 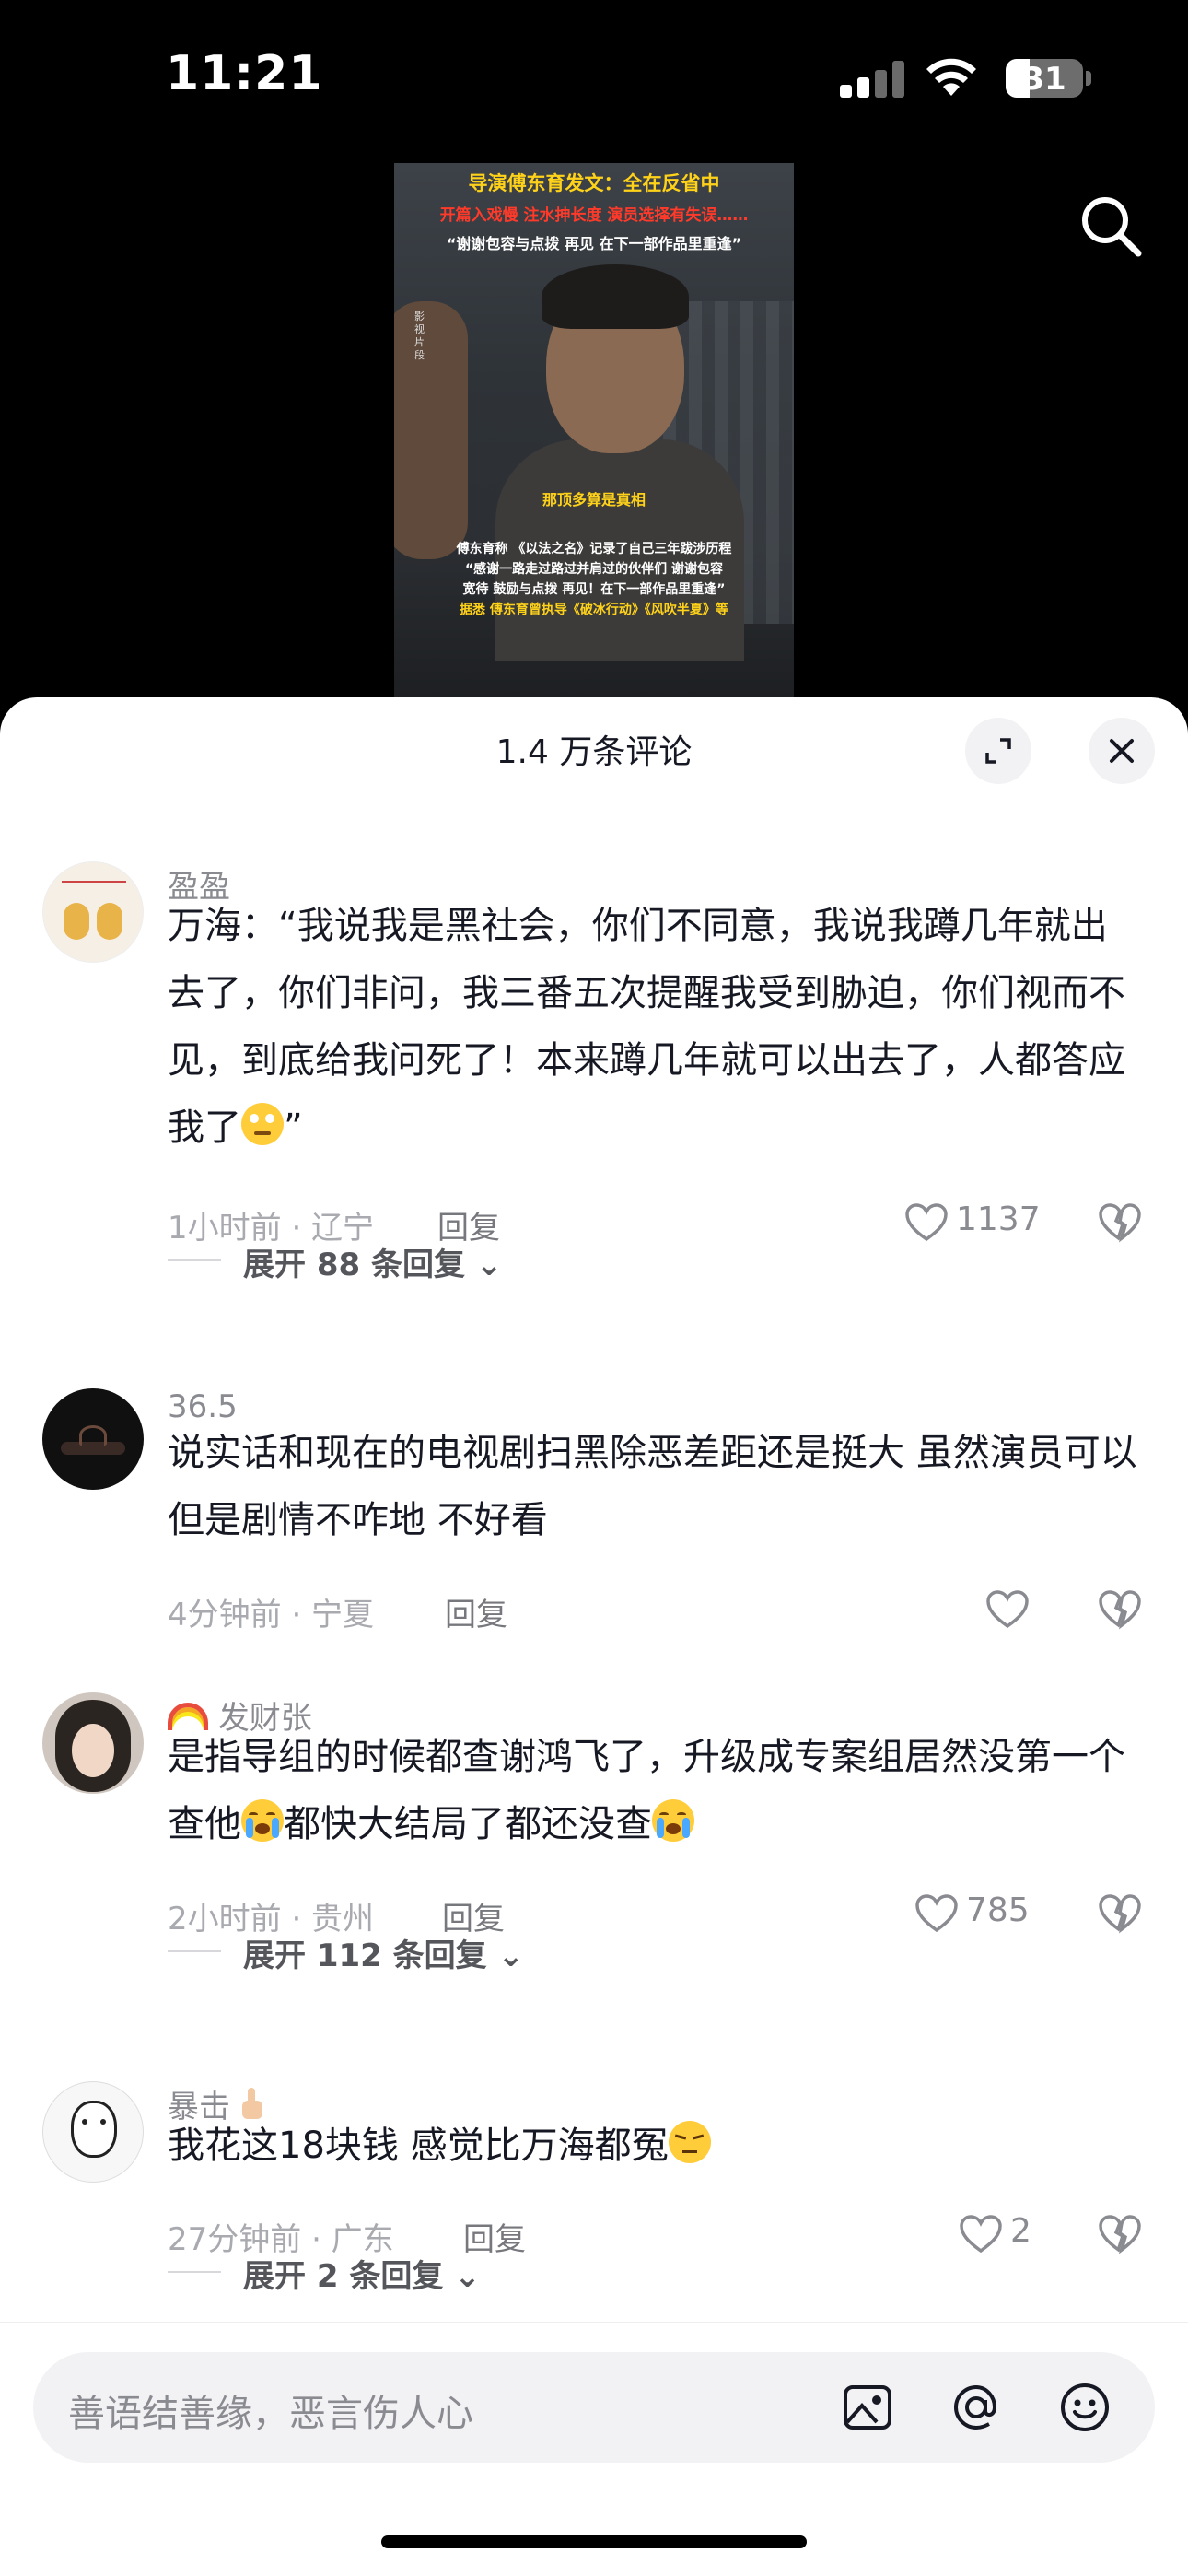 What do you see at coordinates (998, 1219) in the screenshot?
I see `like-count: 1137` at bounding box center [998, 1219].